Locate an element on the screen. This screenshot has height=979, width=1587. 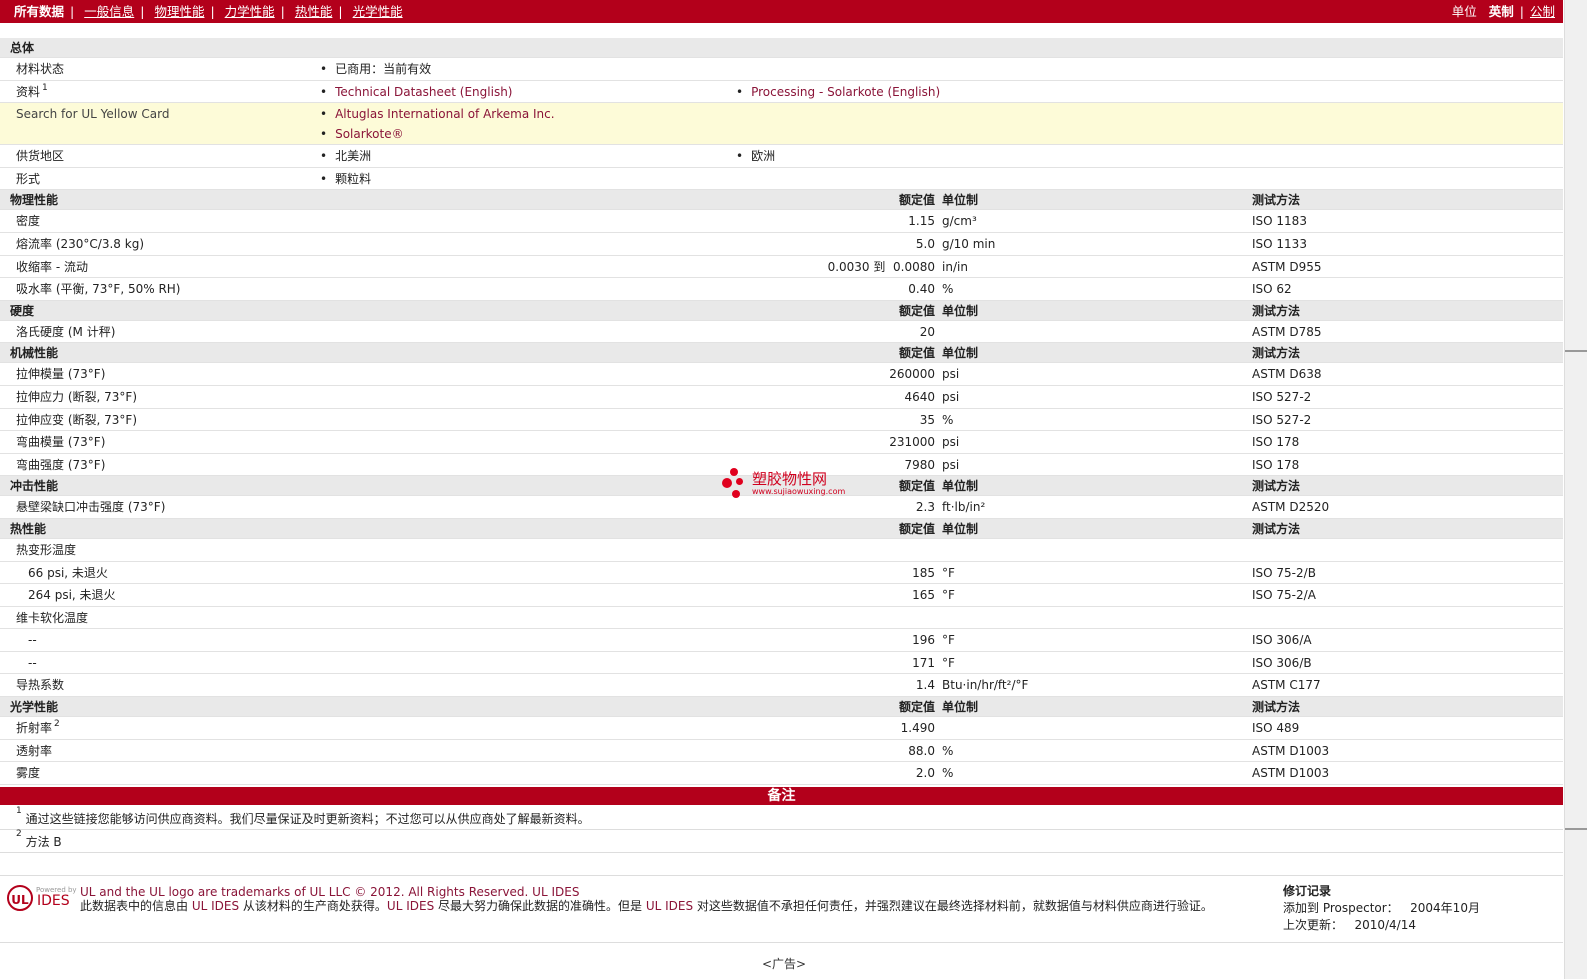
ul-item: Solarkote® is located at coordinates (362, 134).